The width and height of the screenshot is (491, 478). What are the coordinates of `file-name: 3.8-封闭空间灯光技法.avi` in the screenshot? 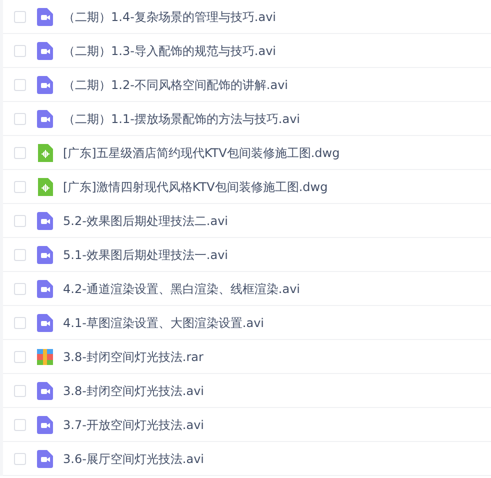 It's located at (133, 391).